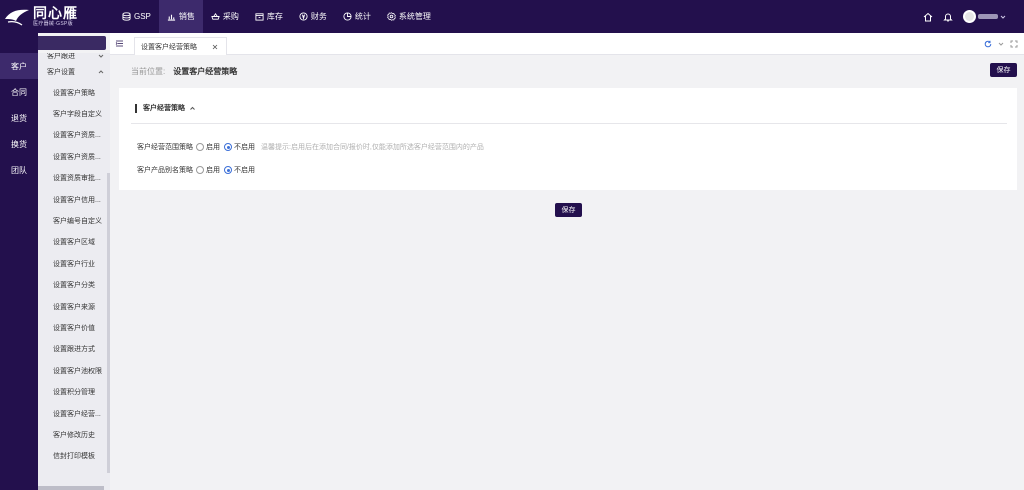 Image resolution: width=1024 pixels, height=490 pixels. Describe the element at coordinates (19, 43) in the screenshot. I see `left-nav-spacer` at that location.